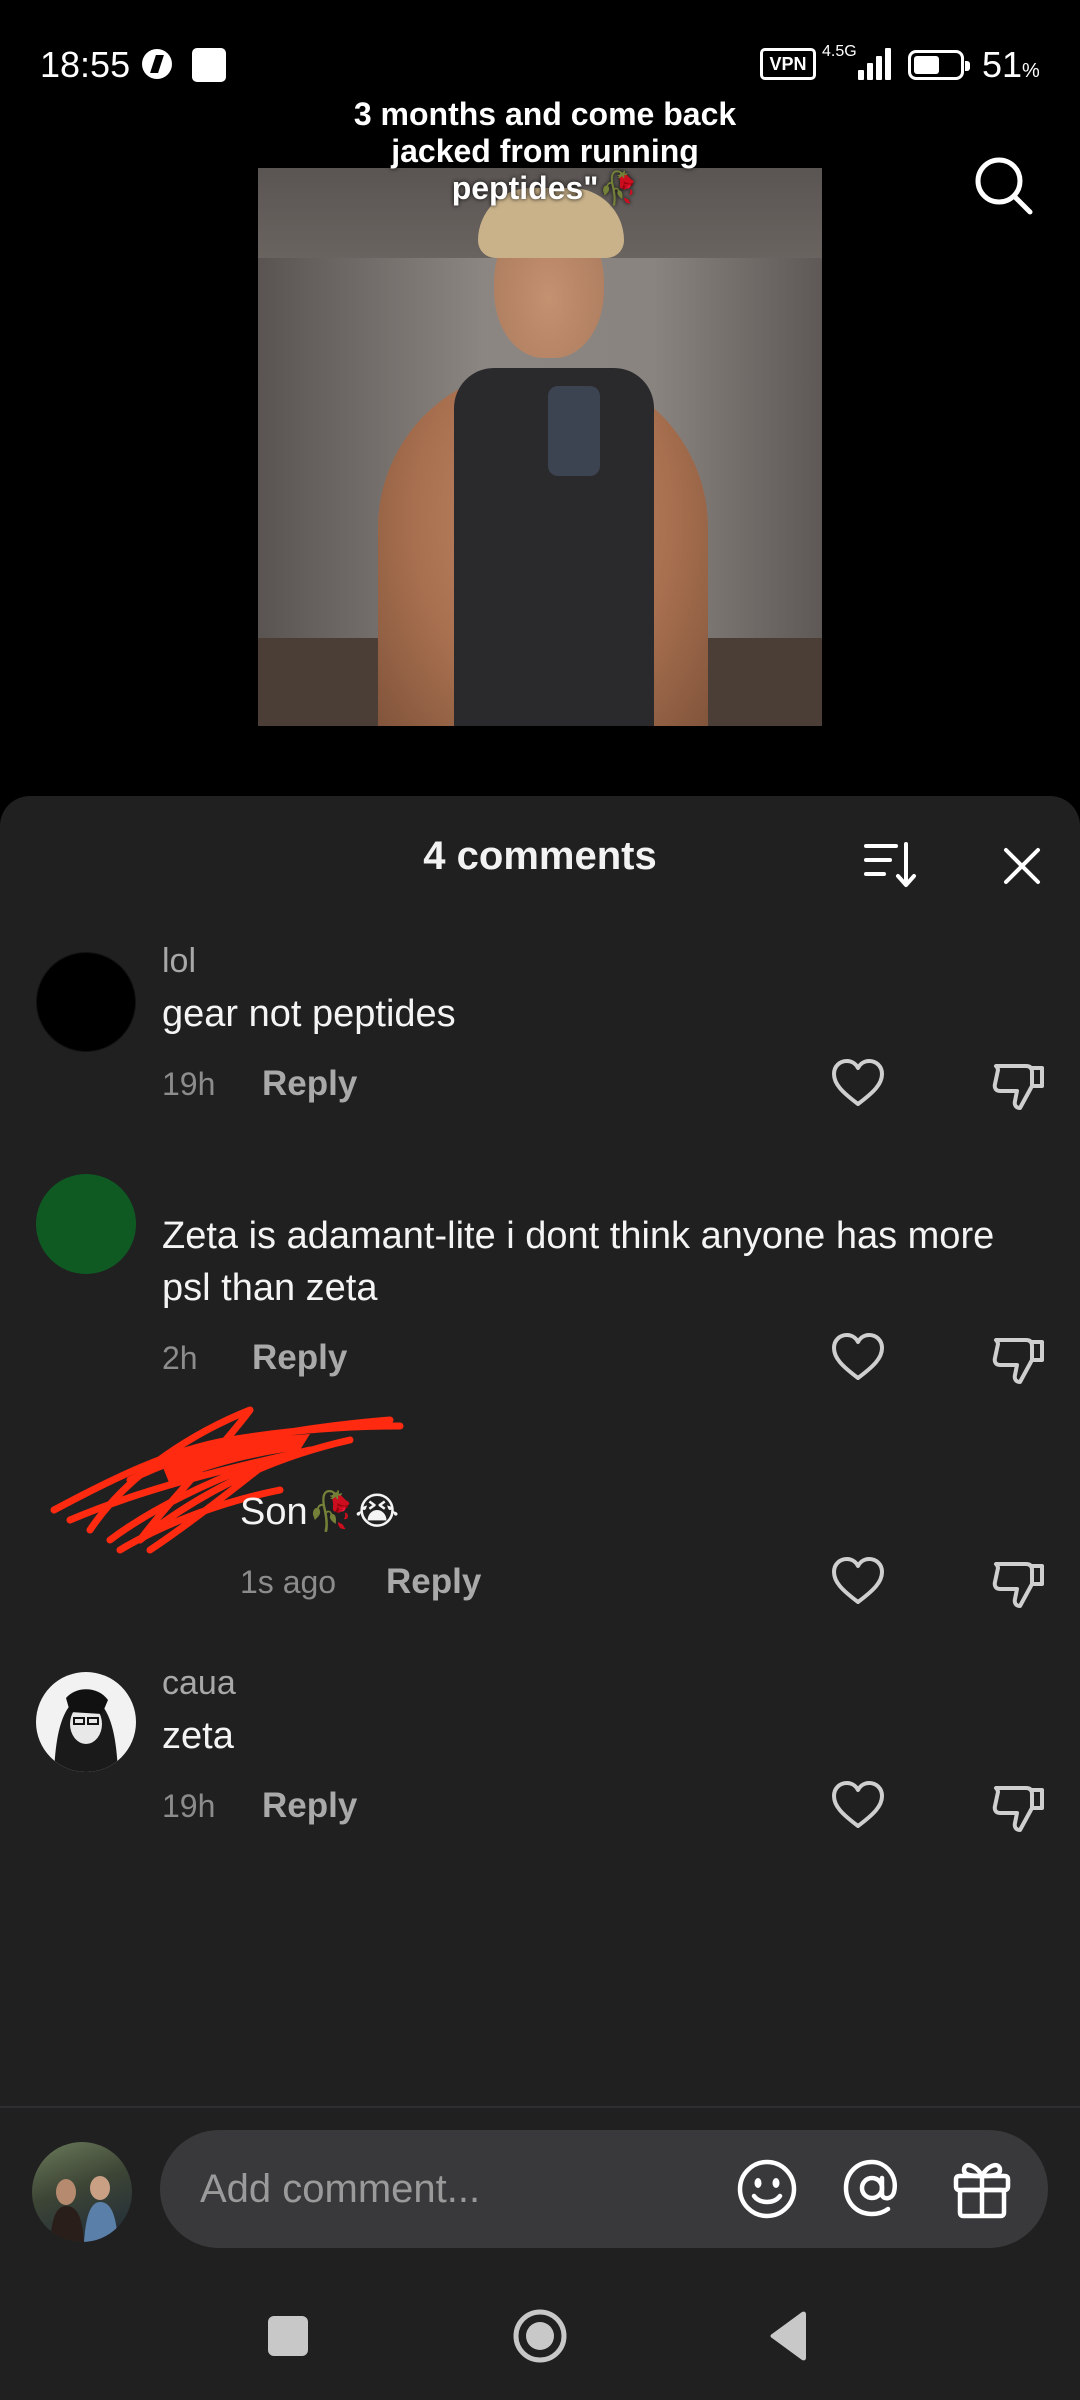  Describe the element at coordinates (209, 65) in the screenshot. I see `notification-square-icon` at that location.